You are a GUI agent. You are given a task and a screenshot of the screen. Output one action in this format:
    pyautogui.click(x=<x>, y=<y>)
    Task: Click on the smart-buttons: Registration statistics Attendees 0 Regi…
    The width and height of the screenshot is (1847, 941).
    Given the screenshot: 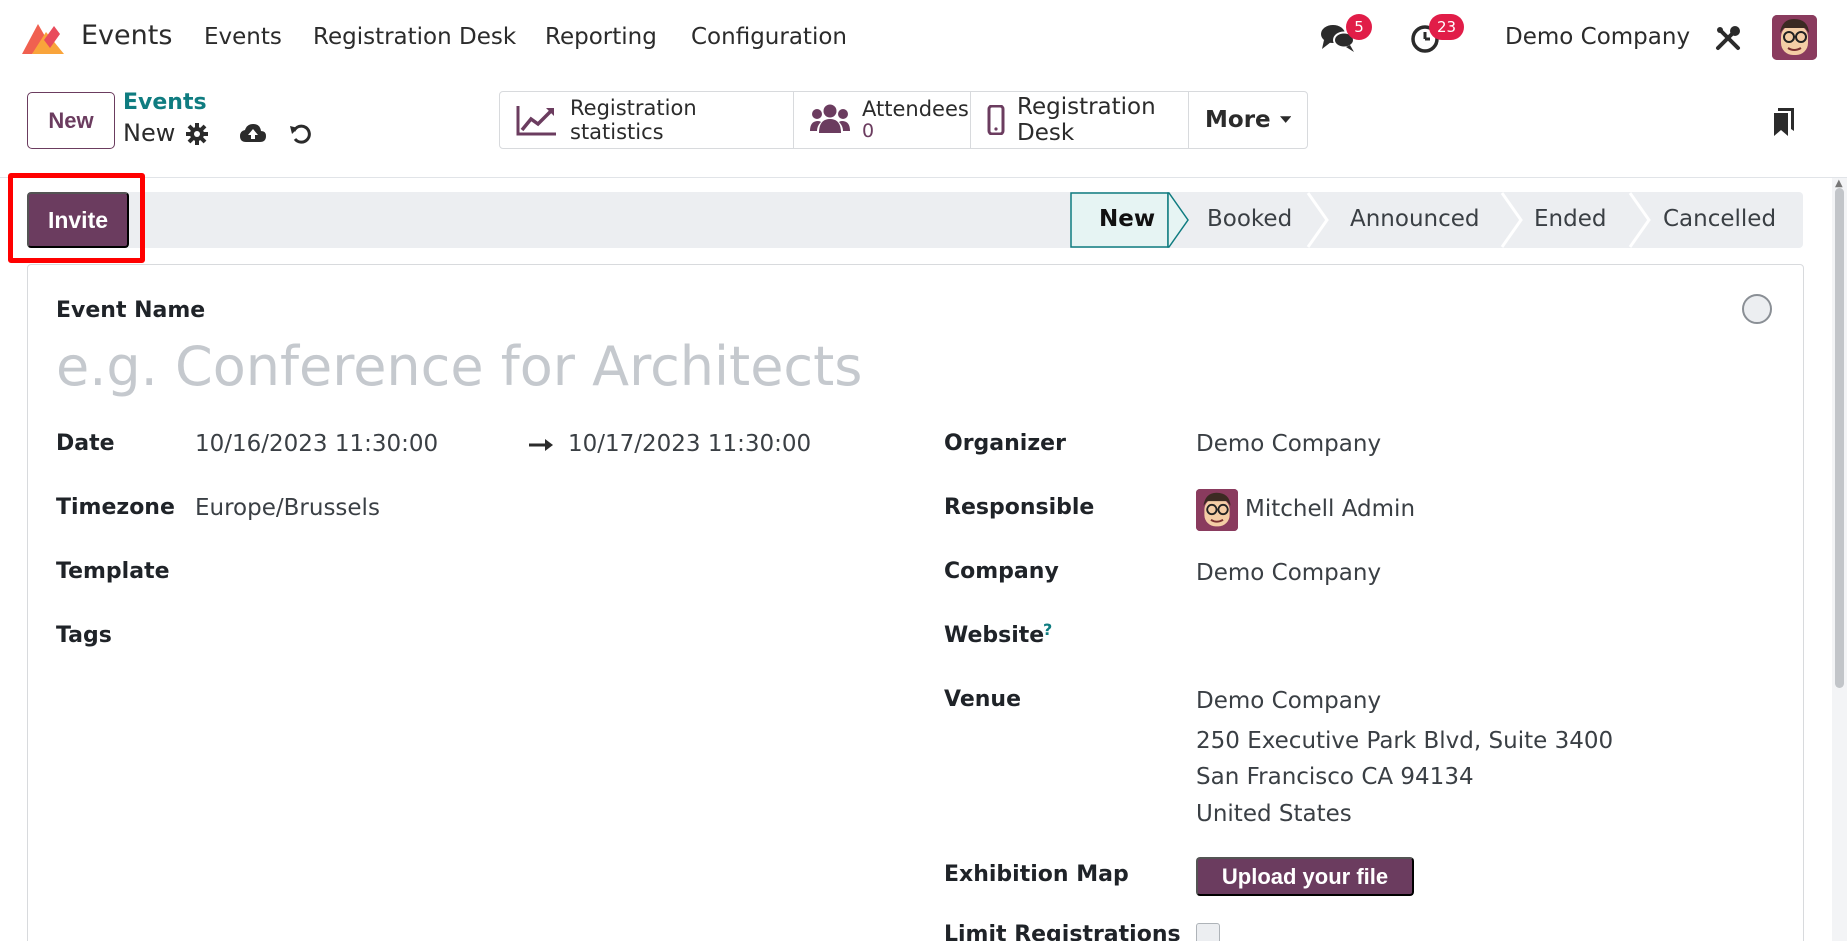 What is the action you would take?
    pyautogui.click(x=903, y=120)
    